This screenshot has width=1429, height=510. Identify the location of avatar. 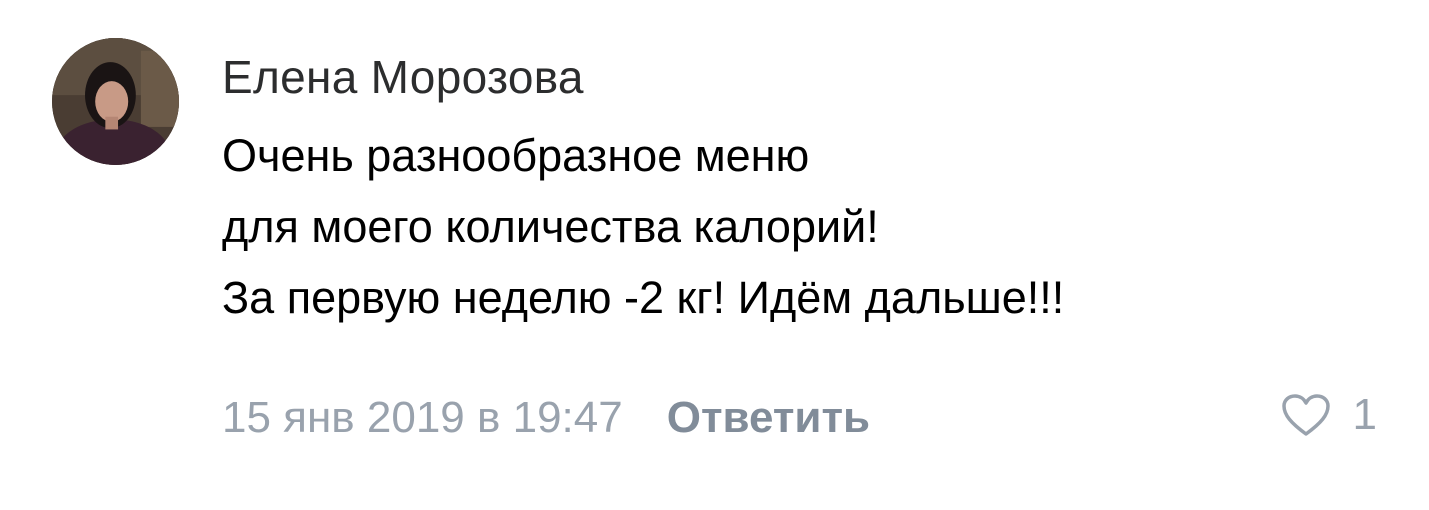
(115, 101).